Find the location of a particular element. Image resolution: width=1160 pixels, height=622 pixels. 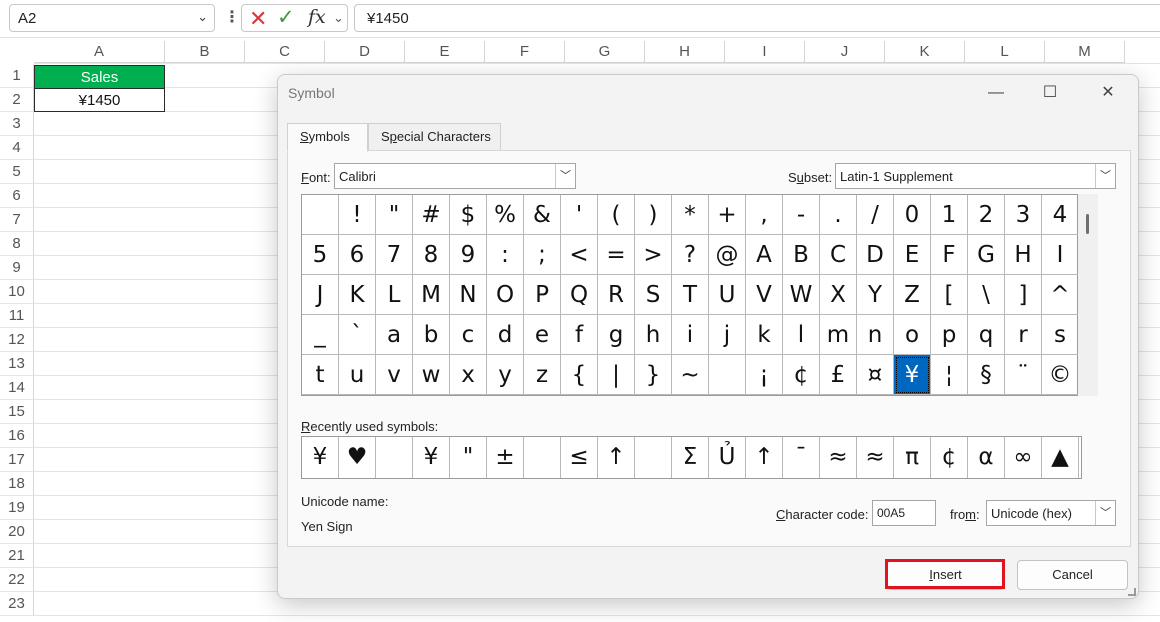

symbol-grid-scrollbar is located at coordinates (1088, 295).